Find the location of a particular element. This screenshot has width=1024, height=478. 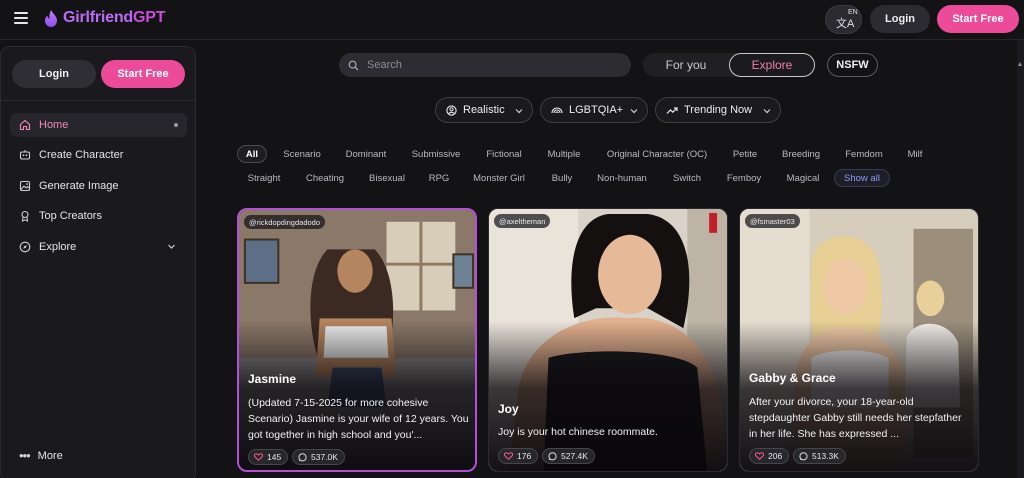

search-input: Search is located at coordinates (485, 65).